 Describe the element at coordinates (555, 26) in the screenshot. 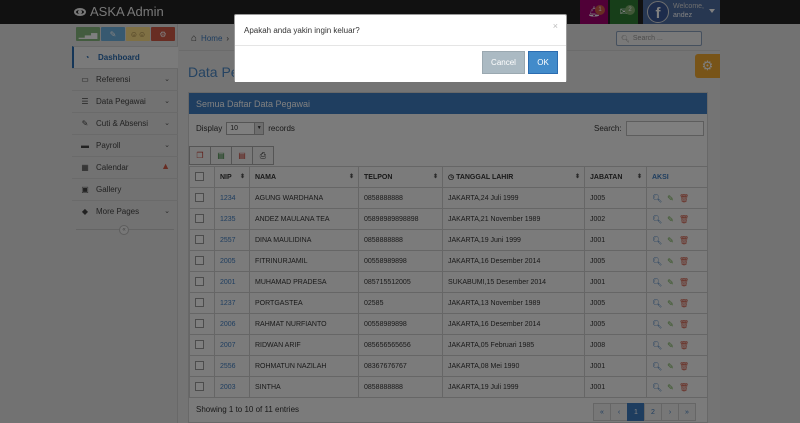

I see `close-icon: ×` at that location.